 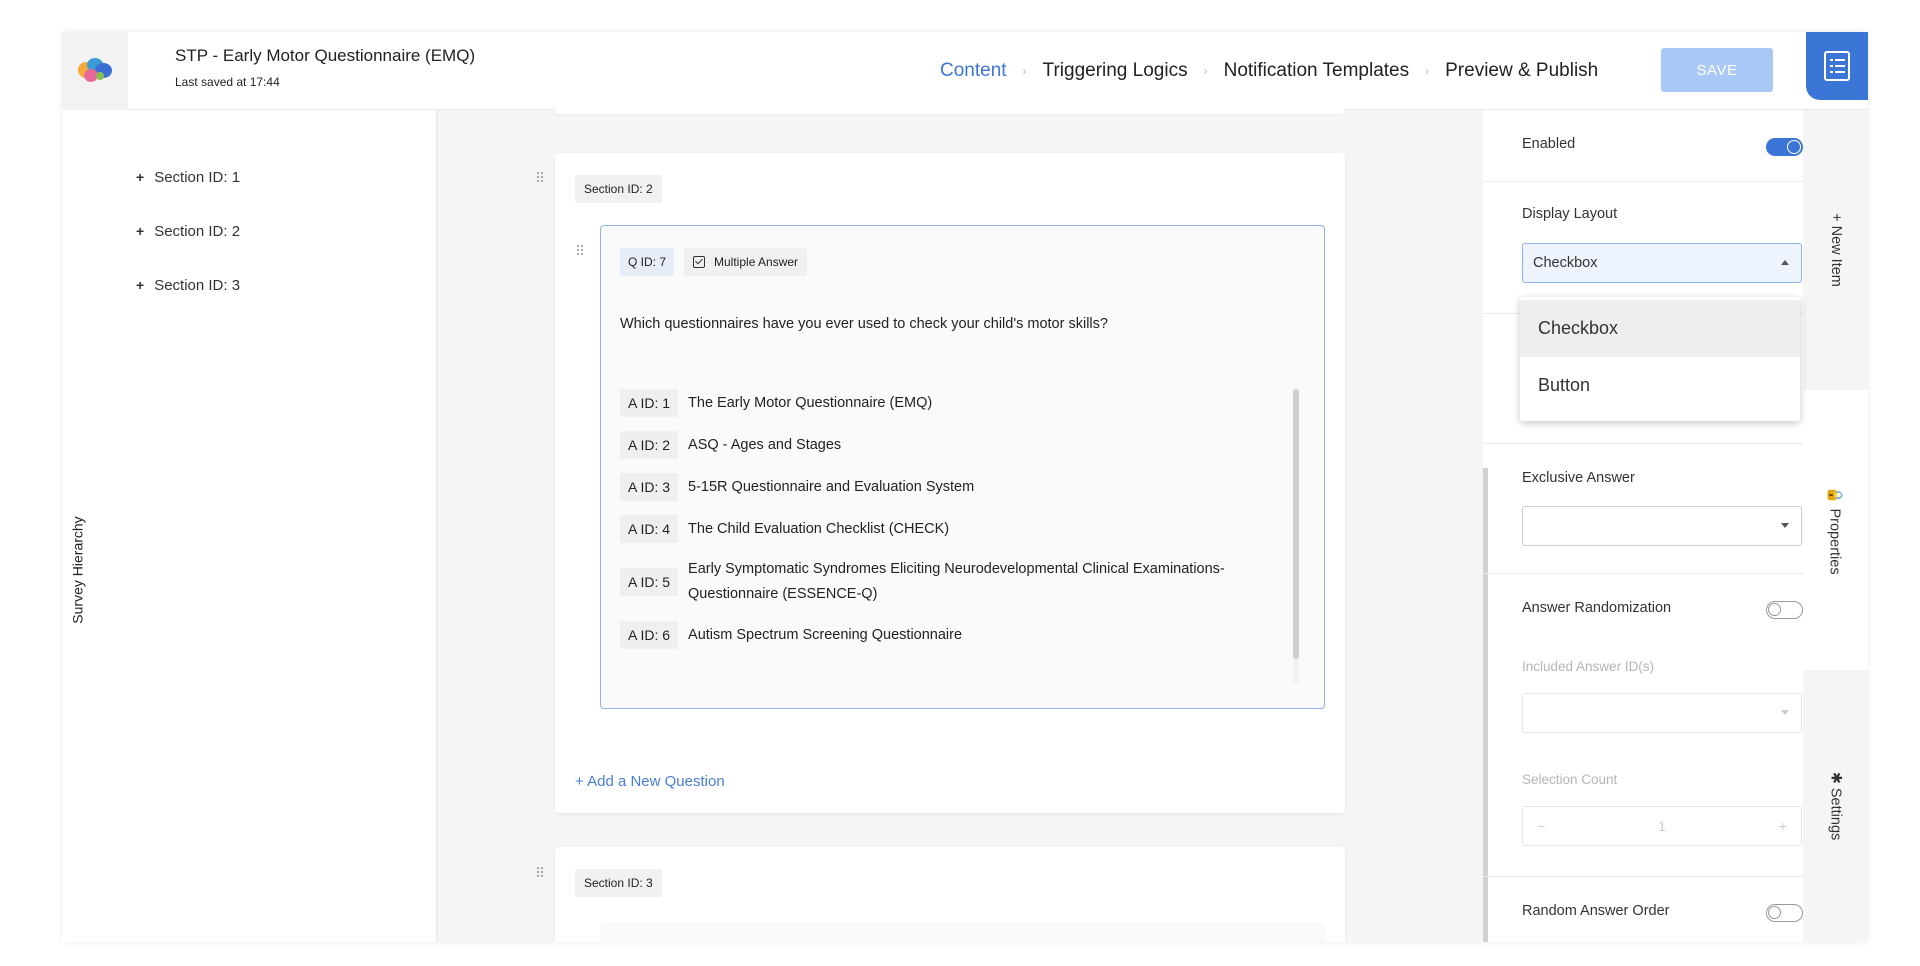 What do you see at coordinates (1578, 478) in the screenshot?
I see `exclusive-answer-label: Exclusive Answer` at bounding box center [1578, 478].